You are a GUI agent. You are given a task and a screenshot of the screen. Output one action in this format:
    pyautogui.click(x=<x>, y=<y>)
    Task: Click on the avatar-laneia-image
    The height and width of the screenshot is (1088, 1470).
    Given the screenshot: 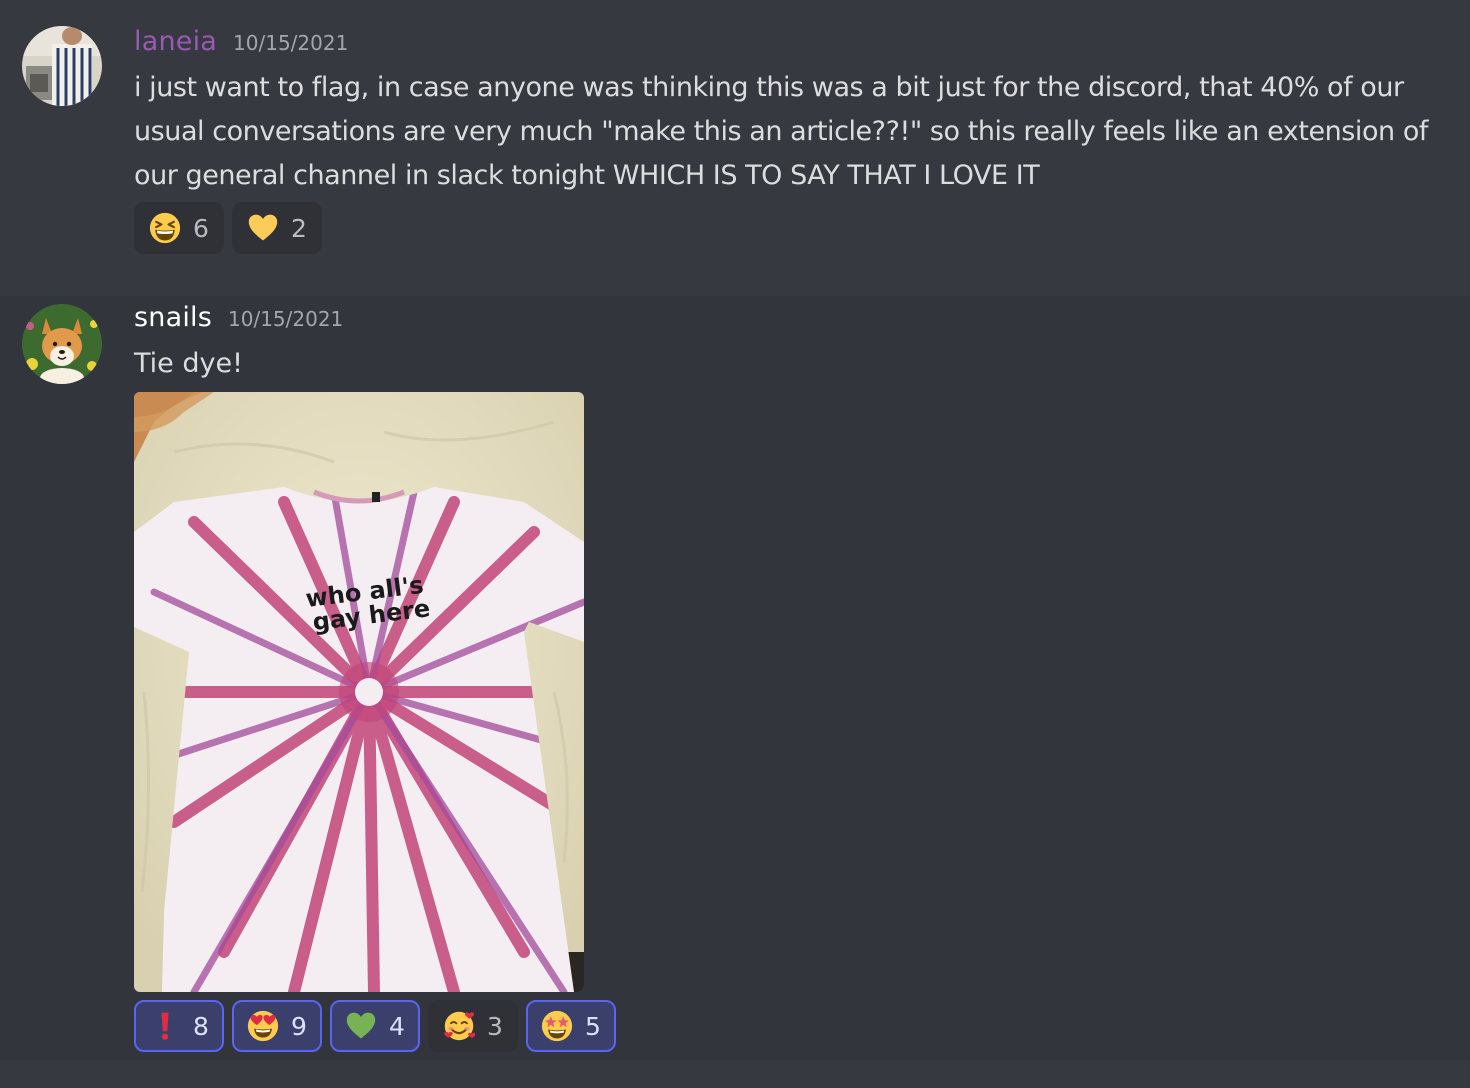 What is the action you would take?
    pyautogui.click(x=62, y=66)
    